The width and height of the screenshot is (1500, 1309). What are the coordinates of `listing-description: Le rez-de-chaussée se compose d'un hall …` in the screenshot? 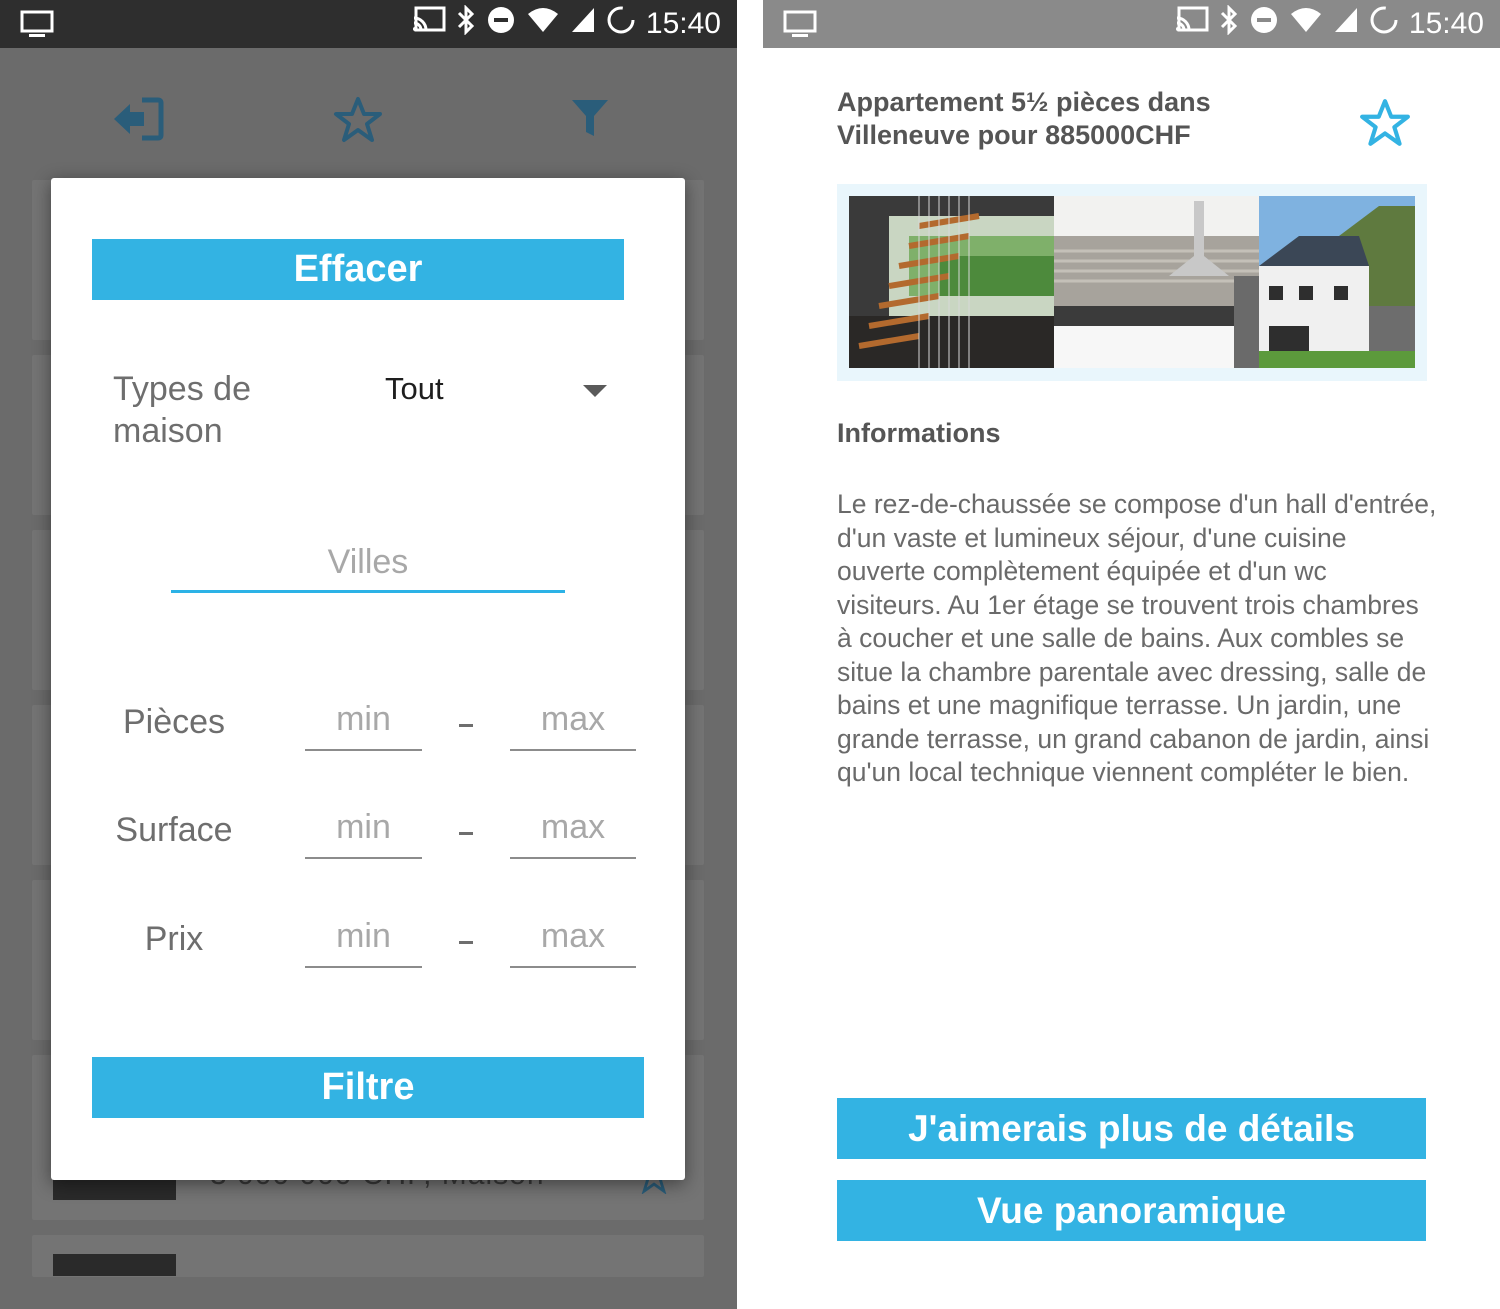 It's located at (1137, 638).